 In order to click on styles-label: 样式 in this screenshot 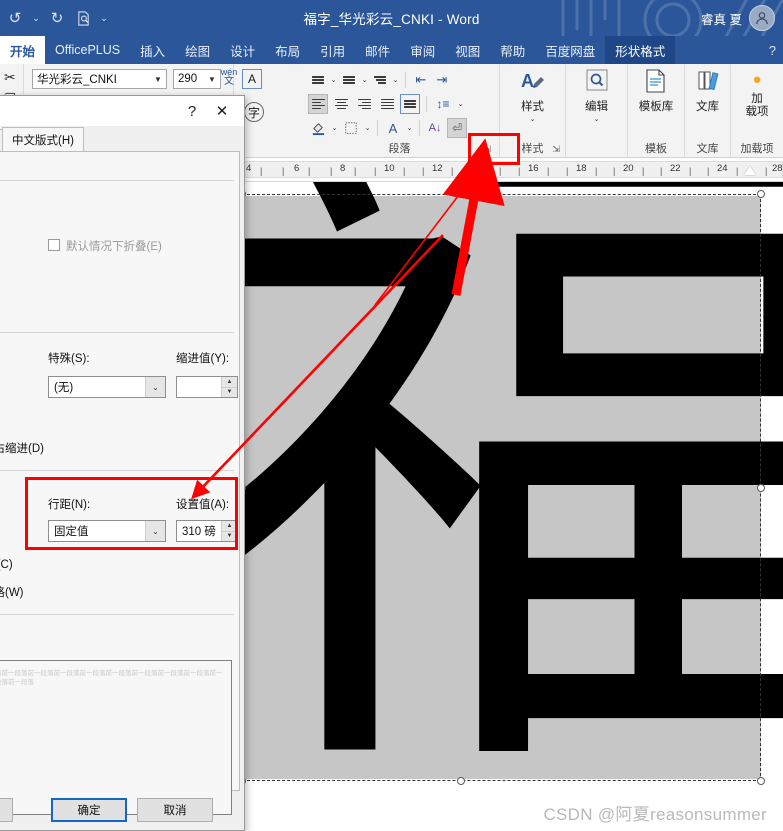, I will do `click(532, 107)`.